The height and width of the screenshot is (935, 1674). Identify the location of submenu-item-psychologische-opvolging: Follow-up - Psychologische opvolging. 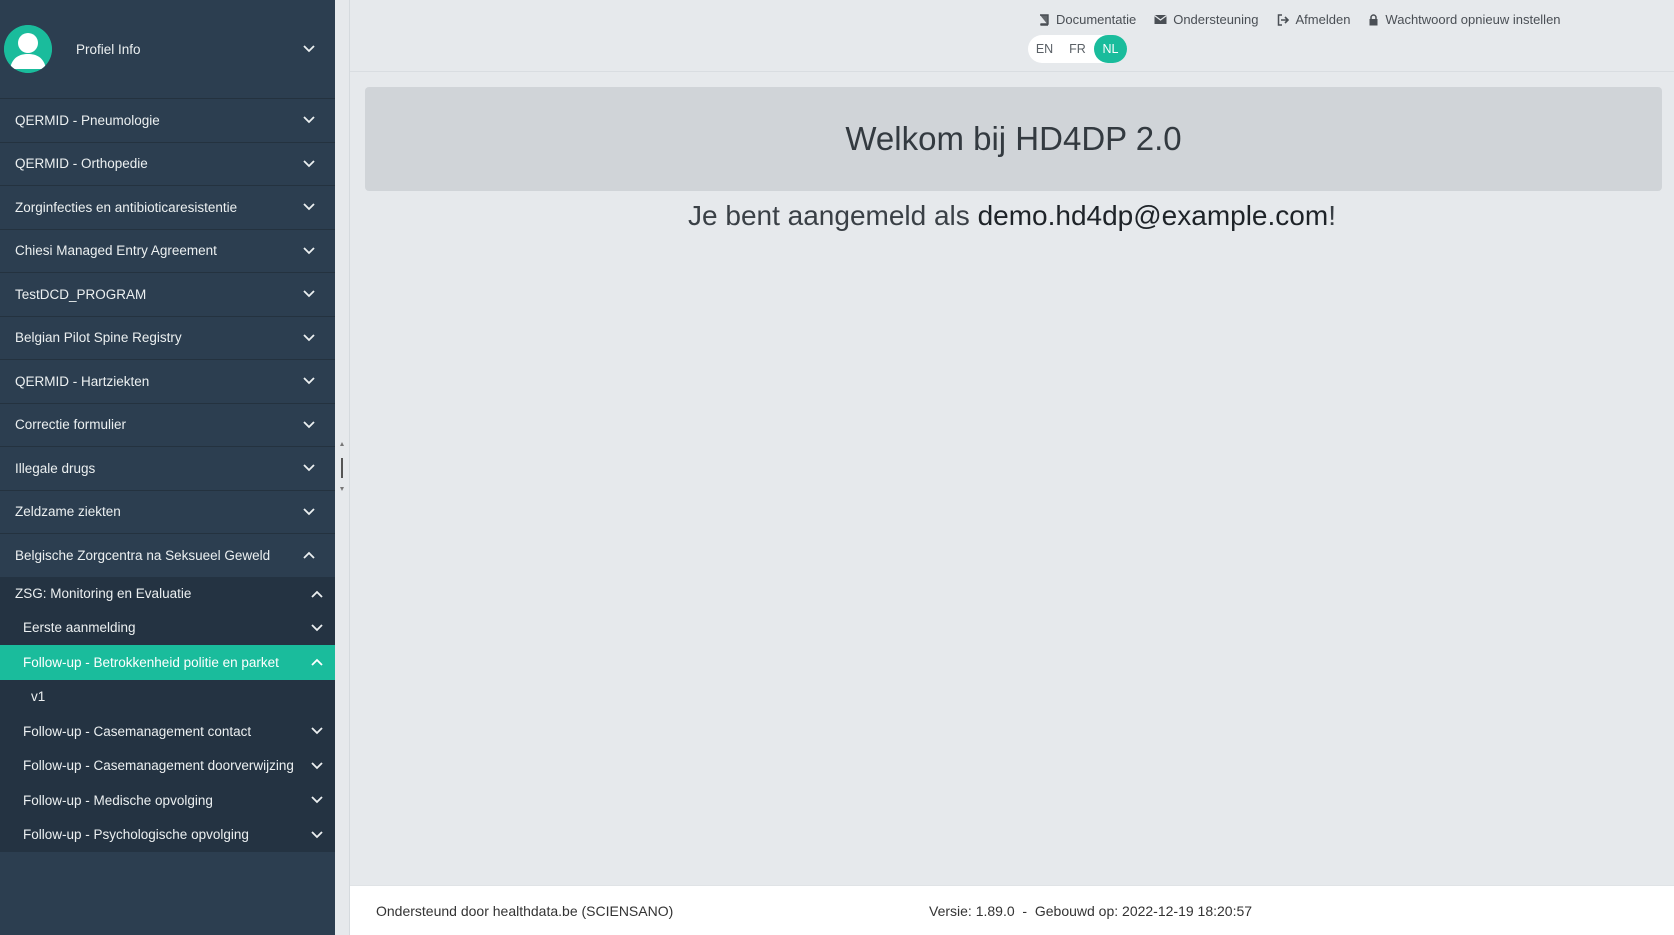
(167, 835).